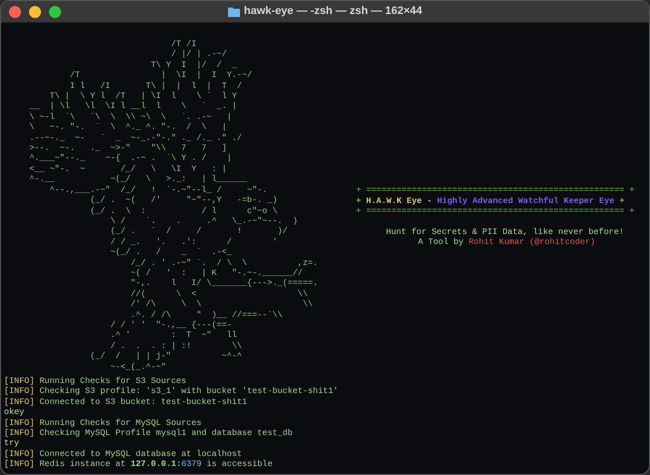  Describe the element at coordinates (491, 201) in the screenshot. I see `banner-title: + H.A.W.K Eye - Highly Advanced Watchful Keeper Eye +` at that location.